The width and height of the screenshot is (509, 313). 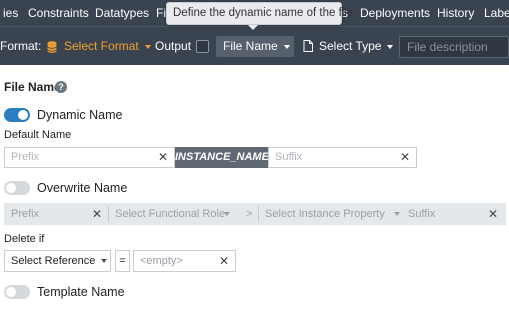 What do you see at coordinates (161, 13) in the screenshot?
I see `tab-files: Fi` at bounding box center [161, 13].